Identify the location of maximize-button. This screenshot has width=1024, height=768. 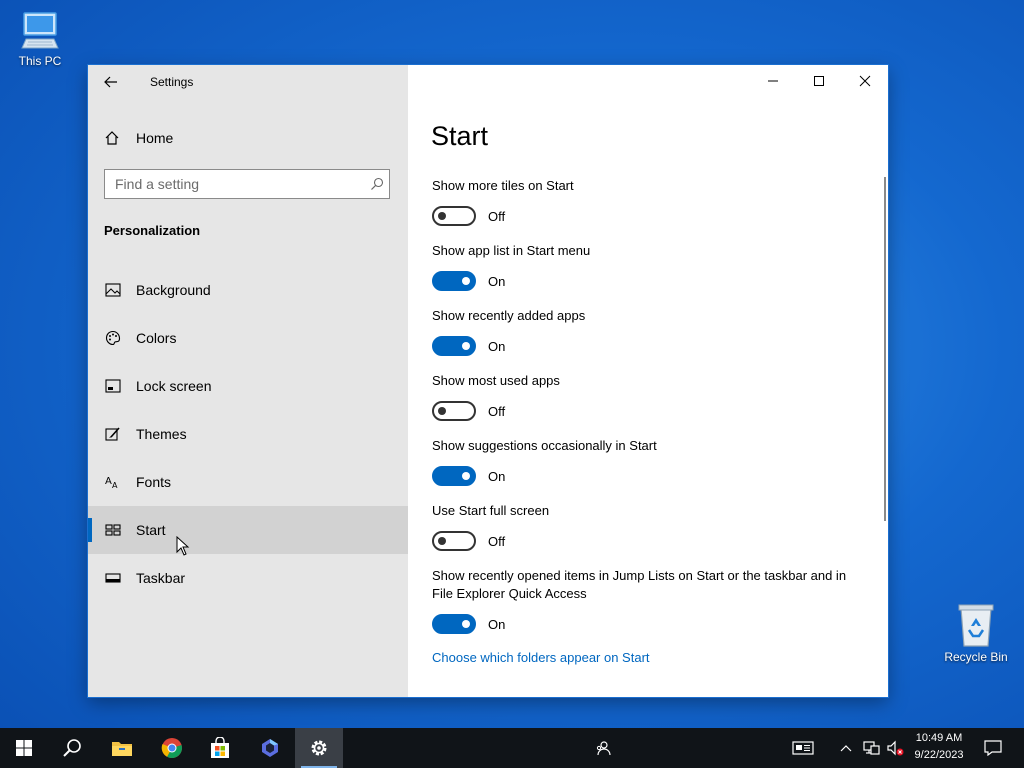
(819, 81).